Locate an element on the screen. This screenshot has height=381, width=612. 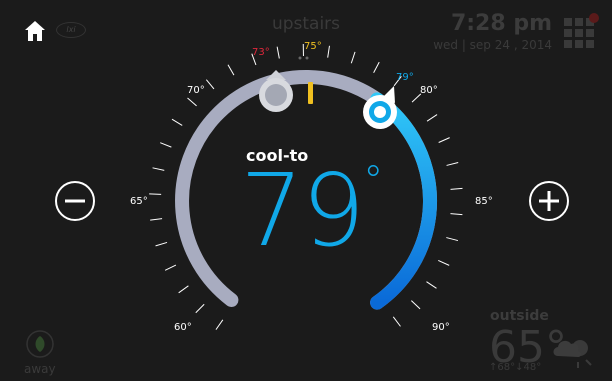
scale-label-80: 80° is located at coordinates (429, 90).